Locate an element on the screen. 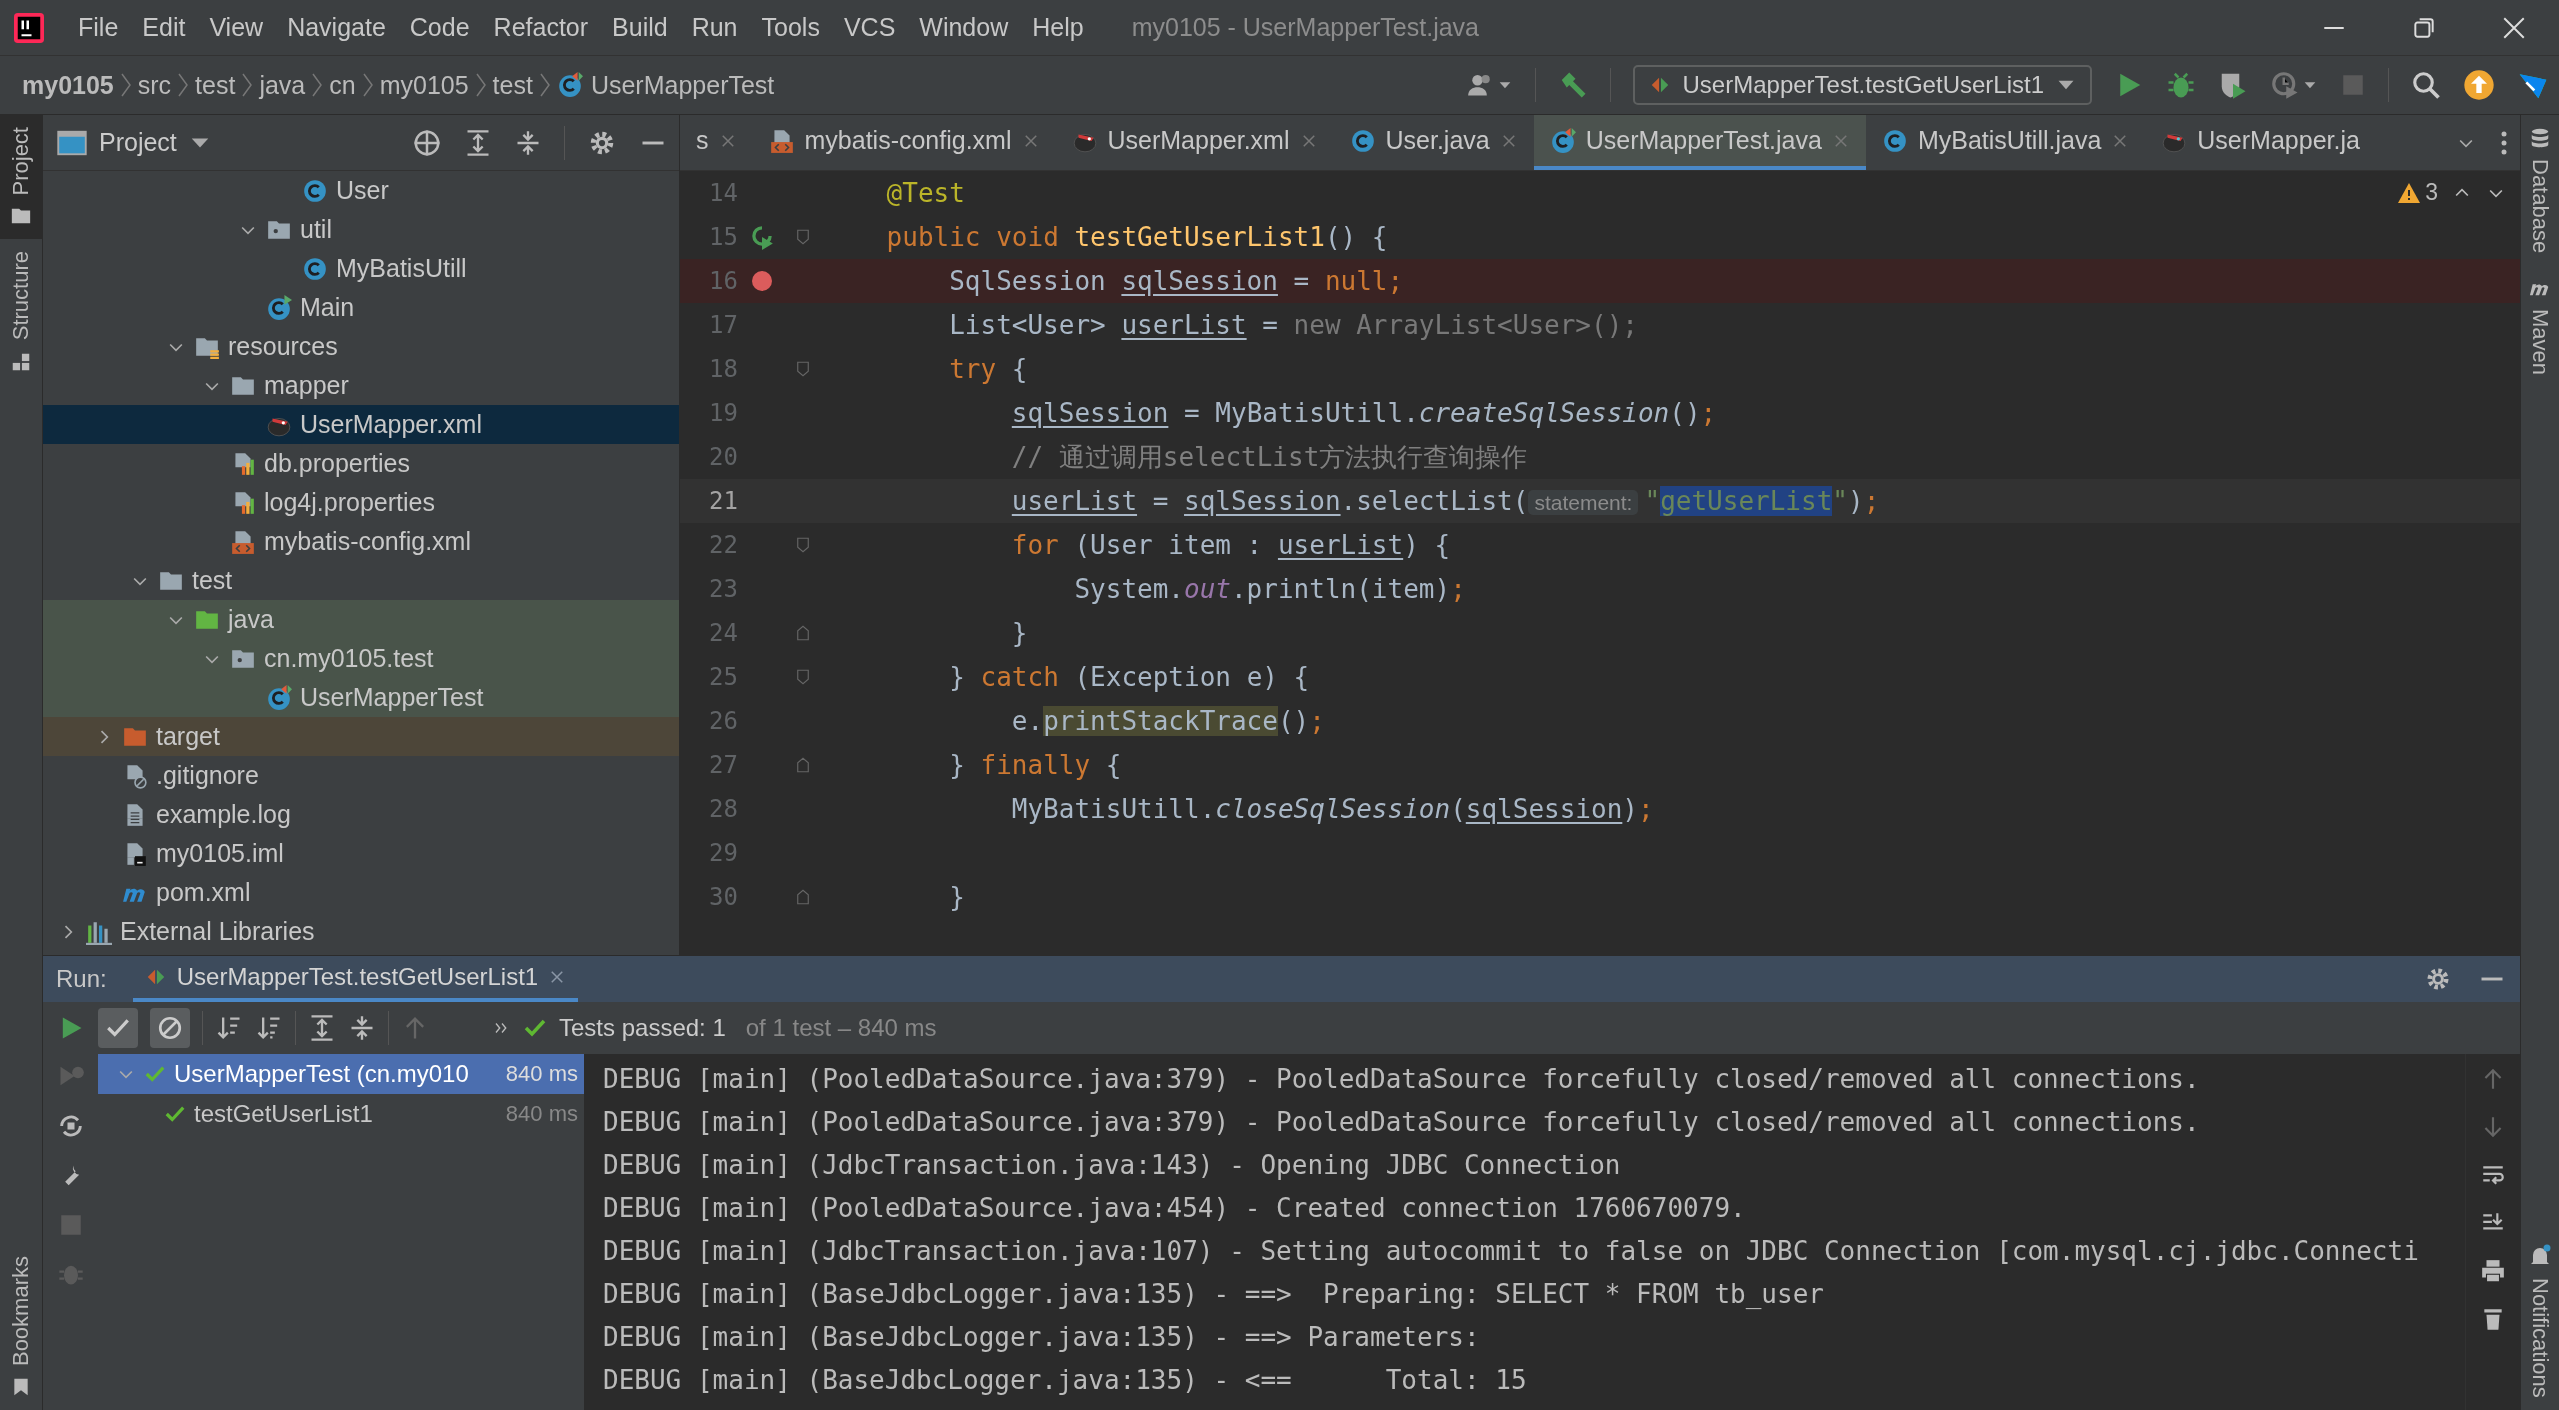 Image resolution: width=2559 pixels, height=1410 pixels. editor-tab: UserMapperTest.java is located at coordinates (1699, 142).